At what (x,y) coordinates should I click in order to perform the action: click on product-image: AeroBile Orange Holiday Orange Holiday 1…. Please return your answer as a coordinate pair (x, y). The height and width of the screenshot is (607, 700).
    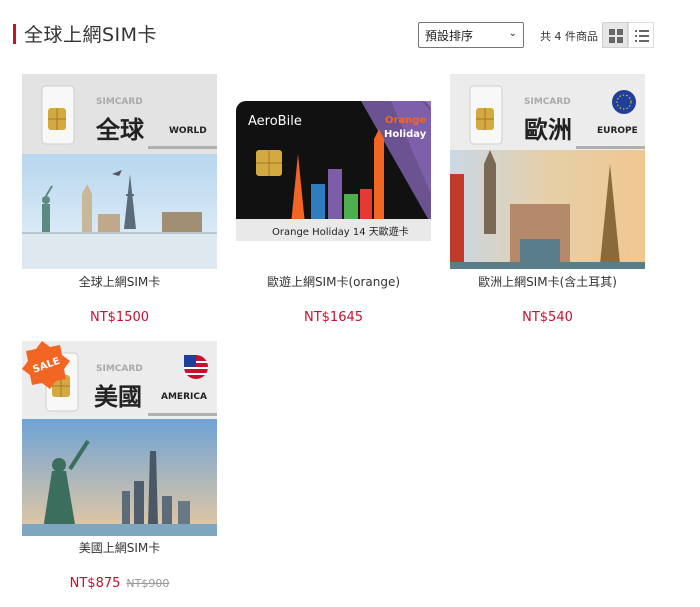
    Looking at the image, I should click on (333, 171).